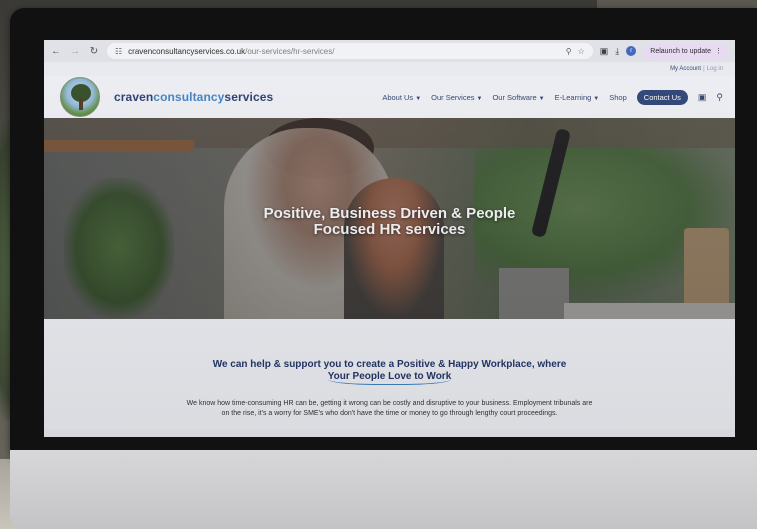 This screenshot has height=529, width=757. I want to click on star-icon: ☆, so click(581, 51).